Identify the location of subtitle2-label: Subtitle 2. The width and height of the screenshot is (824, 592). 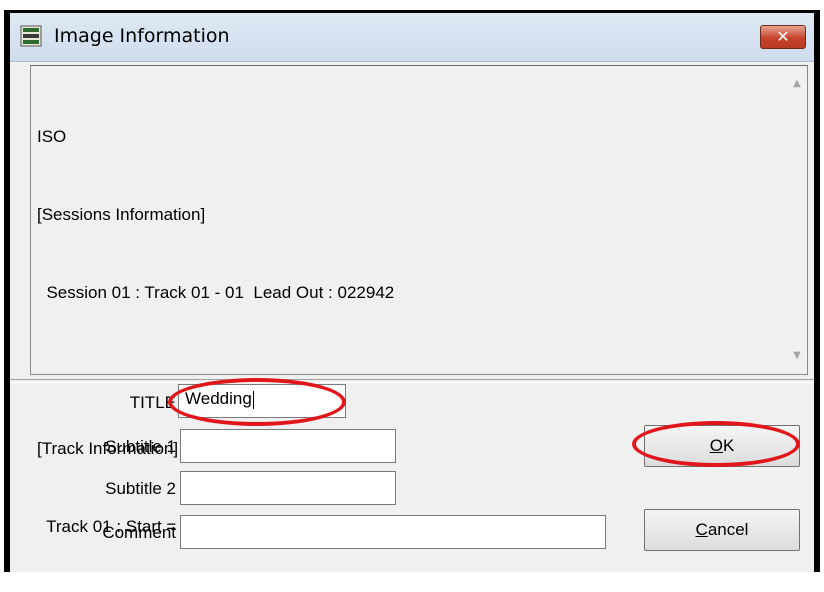
(140, 488).